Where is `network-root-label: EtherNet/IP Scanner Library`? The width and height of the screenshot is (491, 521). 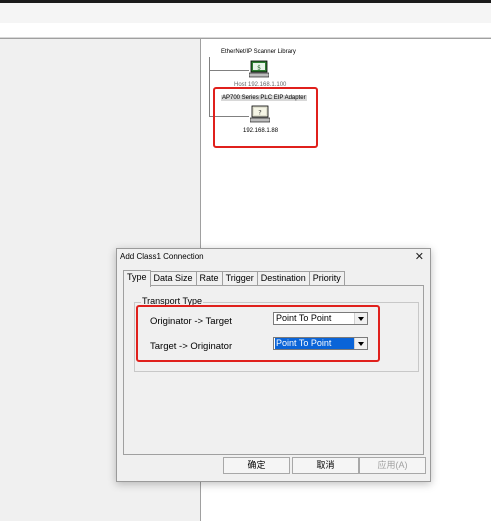
network-root-label: EtherNet/IP Scanner Library is located at coordinates (258, 52).